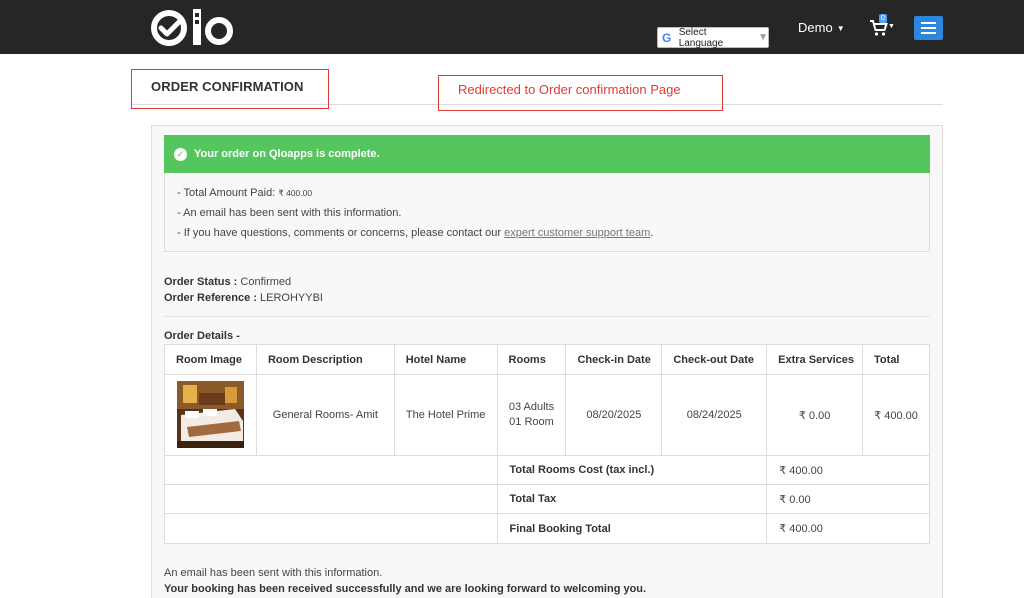  I want to click on cart-button: 0 ▼, so click(882, 25).